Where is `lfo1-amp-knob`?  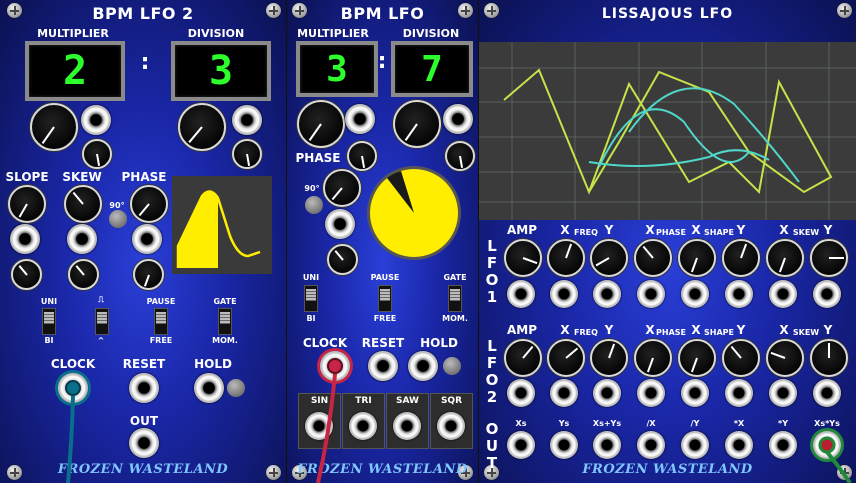 lfo1-amp-knob is located at coordinates (523, 258).